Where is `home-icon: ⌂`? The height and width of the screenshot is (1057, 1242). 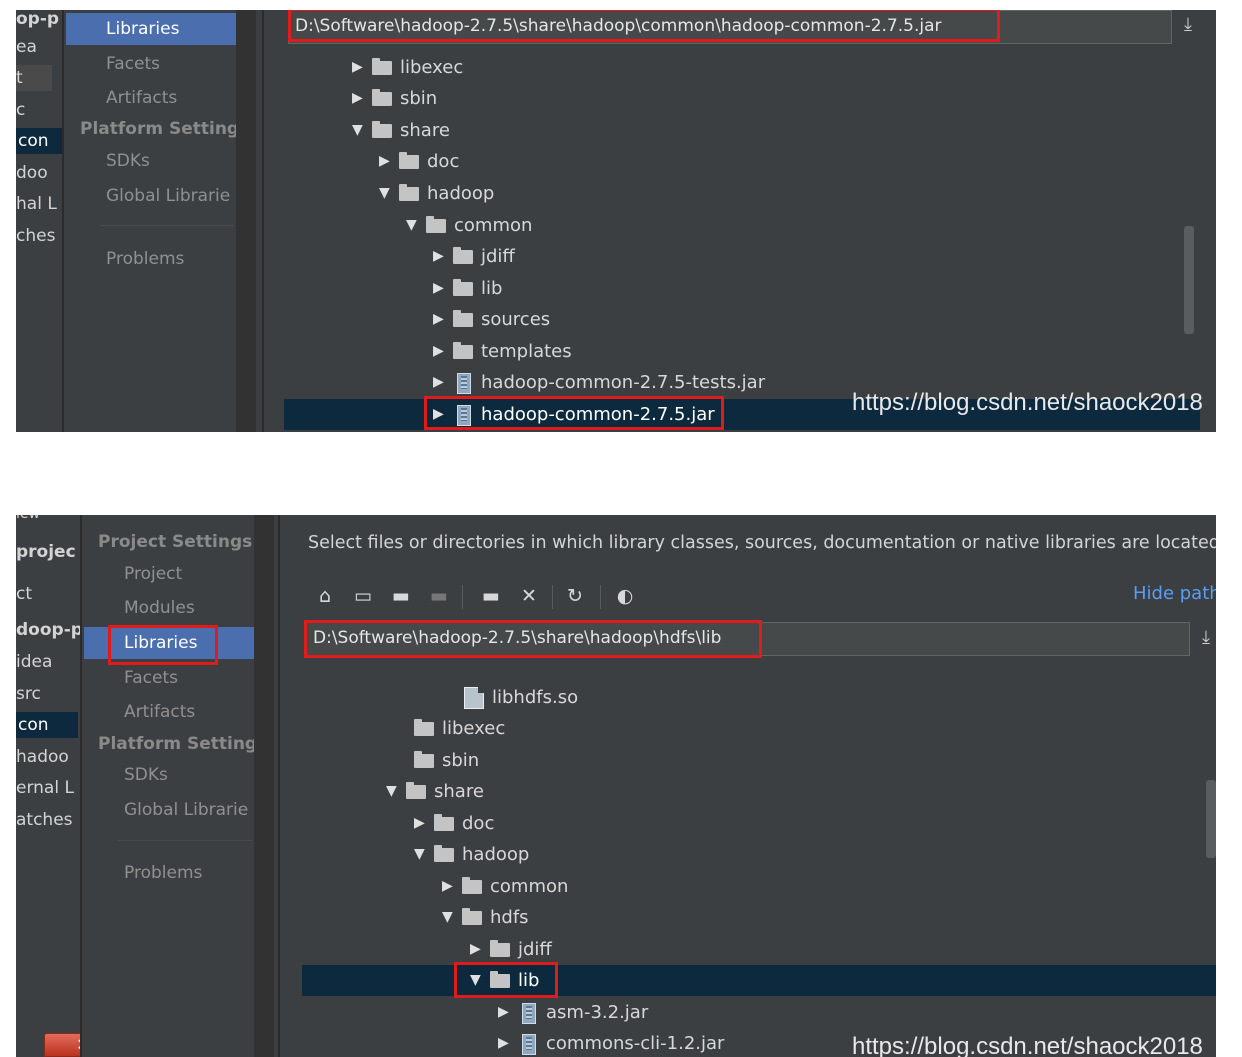
home-icon: ⌂ is located at coordinates (325, 596).